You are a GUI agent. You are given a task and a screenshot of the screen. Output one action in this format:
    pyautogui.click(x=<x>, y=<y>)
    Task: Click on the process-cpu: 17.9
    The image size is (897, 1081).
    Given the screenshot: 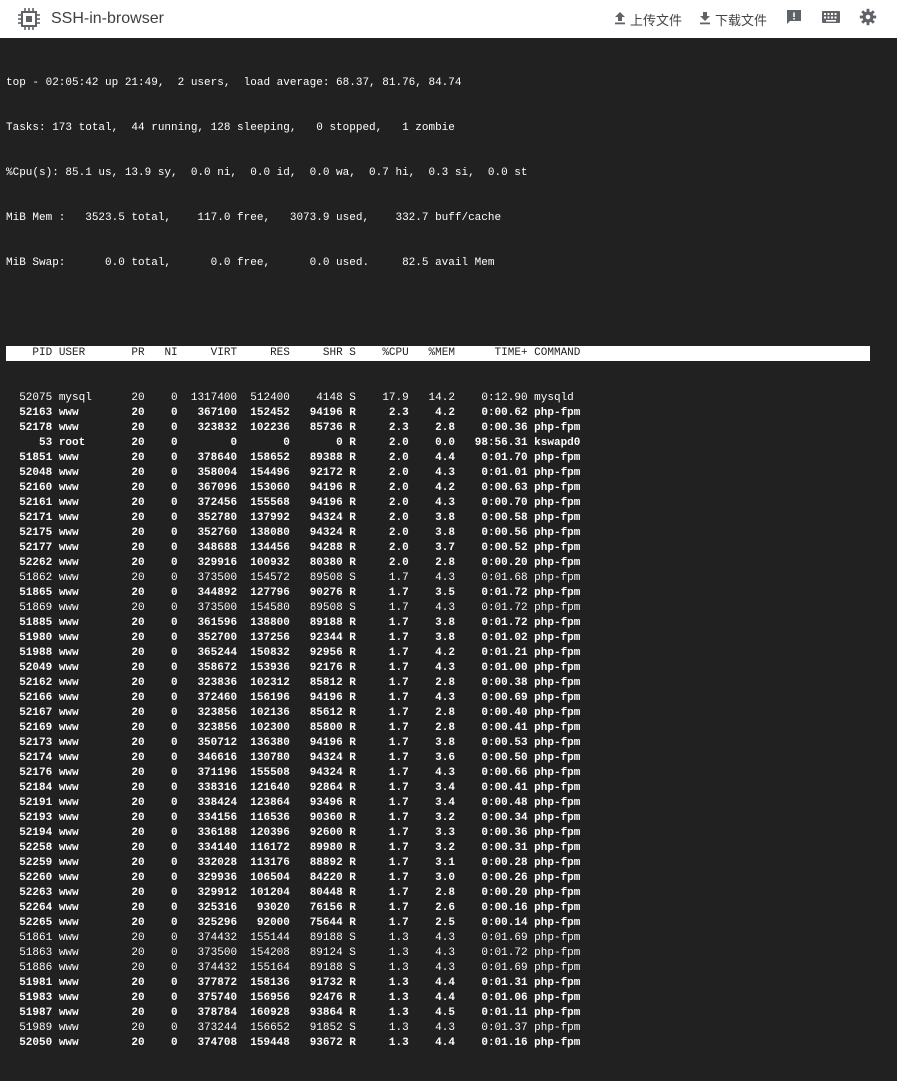 What is the action you would take?
    pyautogui.click(x=385, y=398)
    